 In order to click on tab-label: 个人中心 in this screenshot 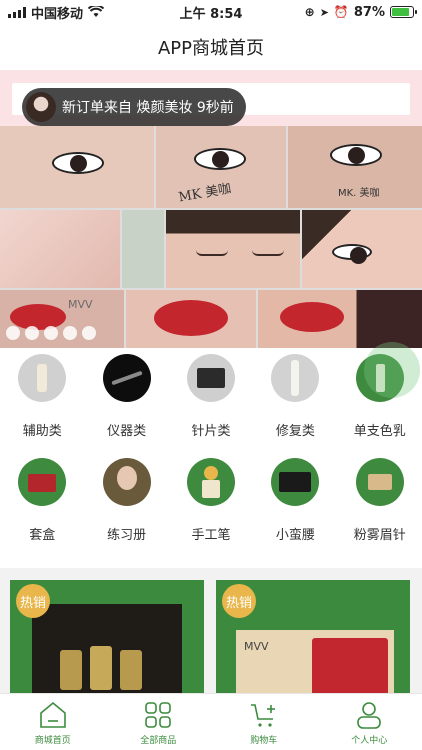, I will do `click(369, 741)`.